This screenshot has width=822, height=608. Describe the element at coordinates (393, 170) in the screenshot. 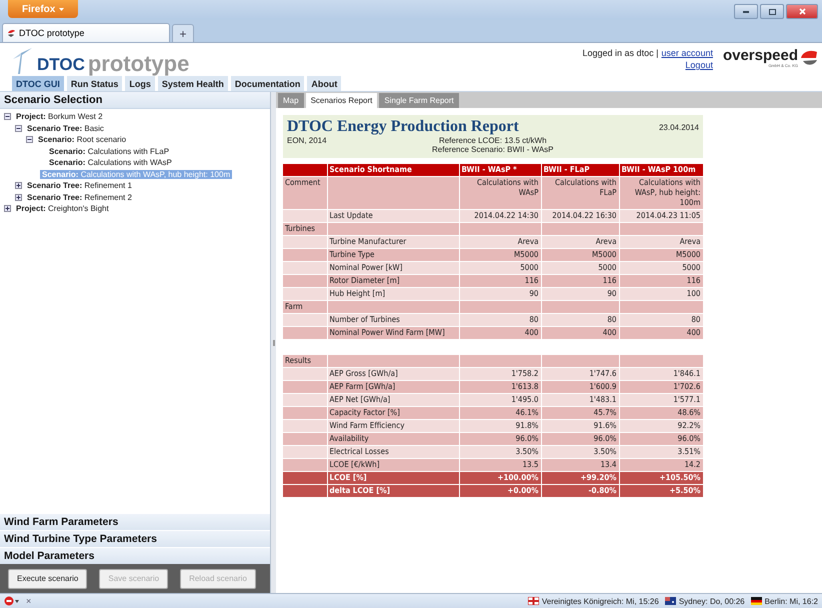

I see `column-header: Scenario Shortname` at that location.